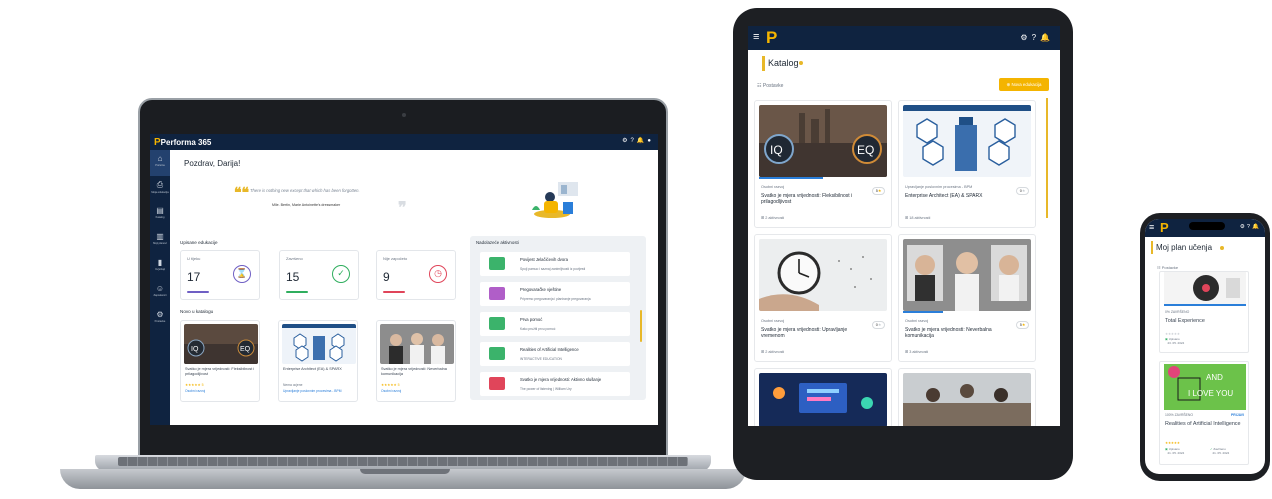 The width and height of the screenshot is (1272, 499). What do you see at coordinates (319, 344) in the screenshot?
I see `architecture-image` at bounding box center [319, 344].